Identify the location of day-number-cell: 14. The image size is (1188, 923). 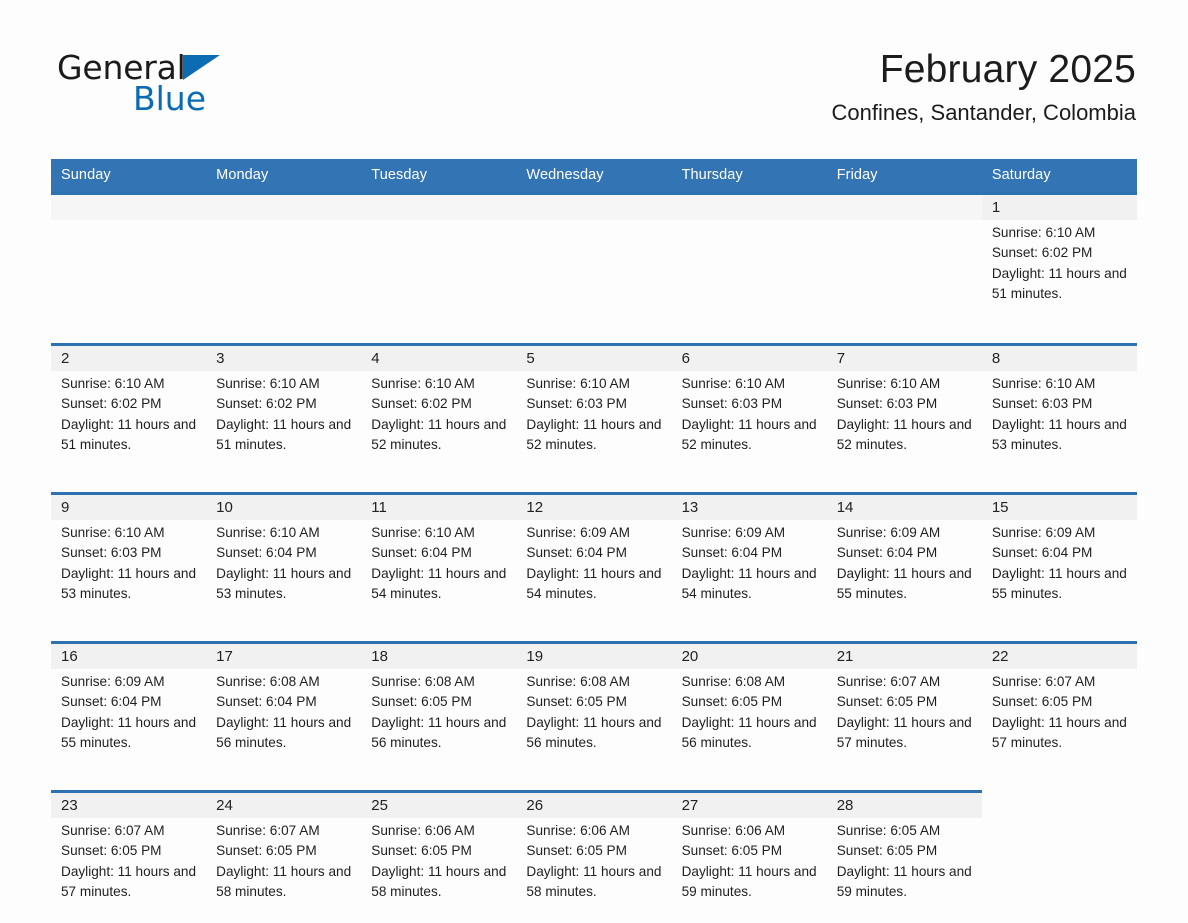
(904, 507).